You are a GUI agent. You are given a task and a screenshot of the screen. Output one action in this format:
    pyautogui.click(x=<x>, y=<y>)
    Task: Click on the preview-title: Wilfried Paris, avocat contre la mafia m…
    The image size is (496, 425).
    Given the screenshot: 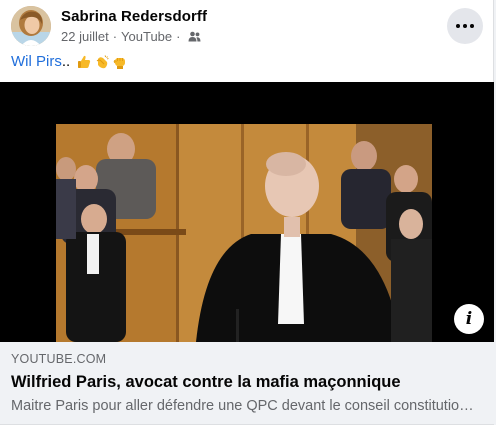 What is the action you would take?
    pyautogui.click(x=206, y=382)
    